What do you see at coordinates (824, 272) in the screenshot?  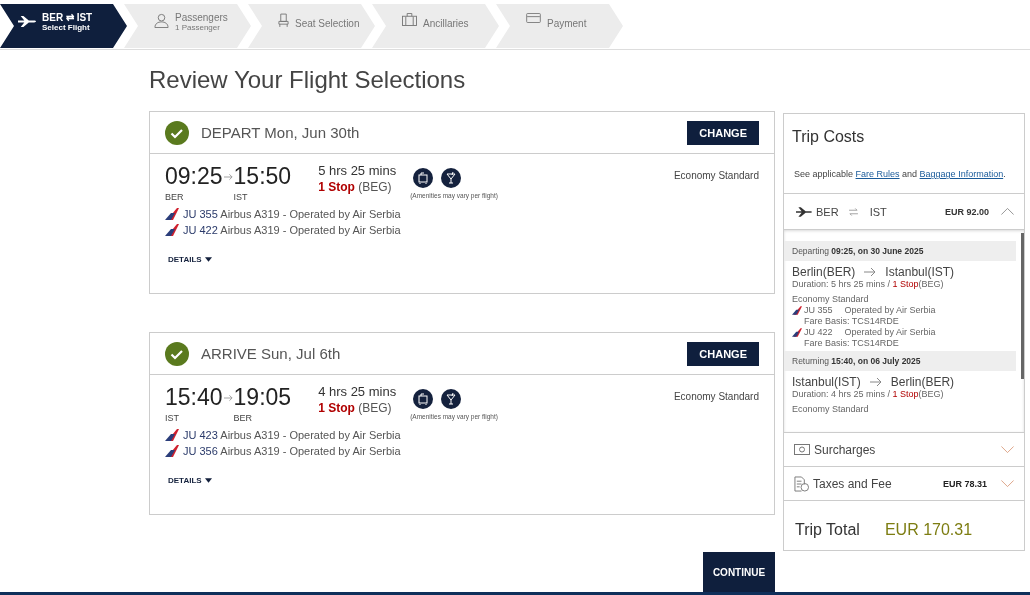 I see `leg-origin: Berlin(BER)` at bounding box center [824, 272].